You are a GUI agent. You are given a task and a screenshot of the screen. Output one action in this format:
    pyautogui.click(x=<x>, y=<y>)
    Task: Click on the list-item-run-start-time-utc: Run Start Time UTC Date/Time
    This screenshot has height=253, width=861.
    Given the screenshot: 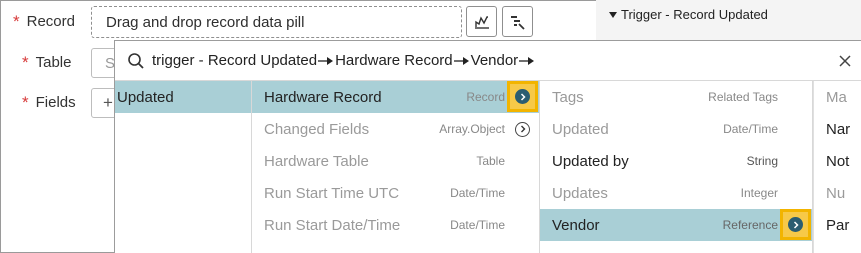 What is the action you would take?
    pyautogui.click(x=395, y=193)
    